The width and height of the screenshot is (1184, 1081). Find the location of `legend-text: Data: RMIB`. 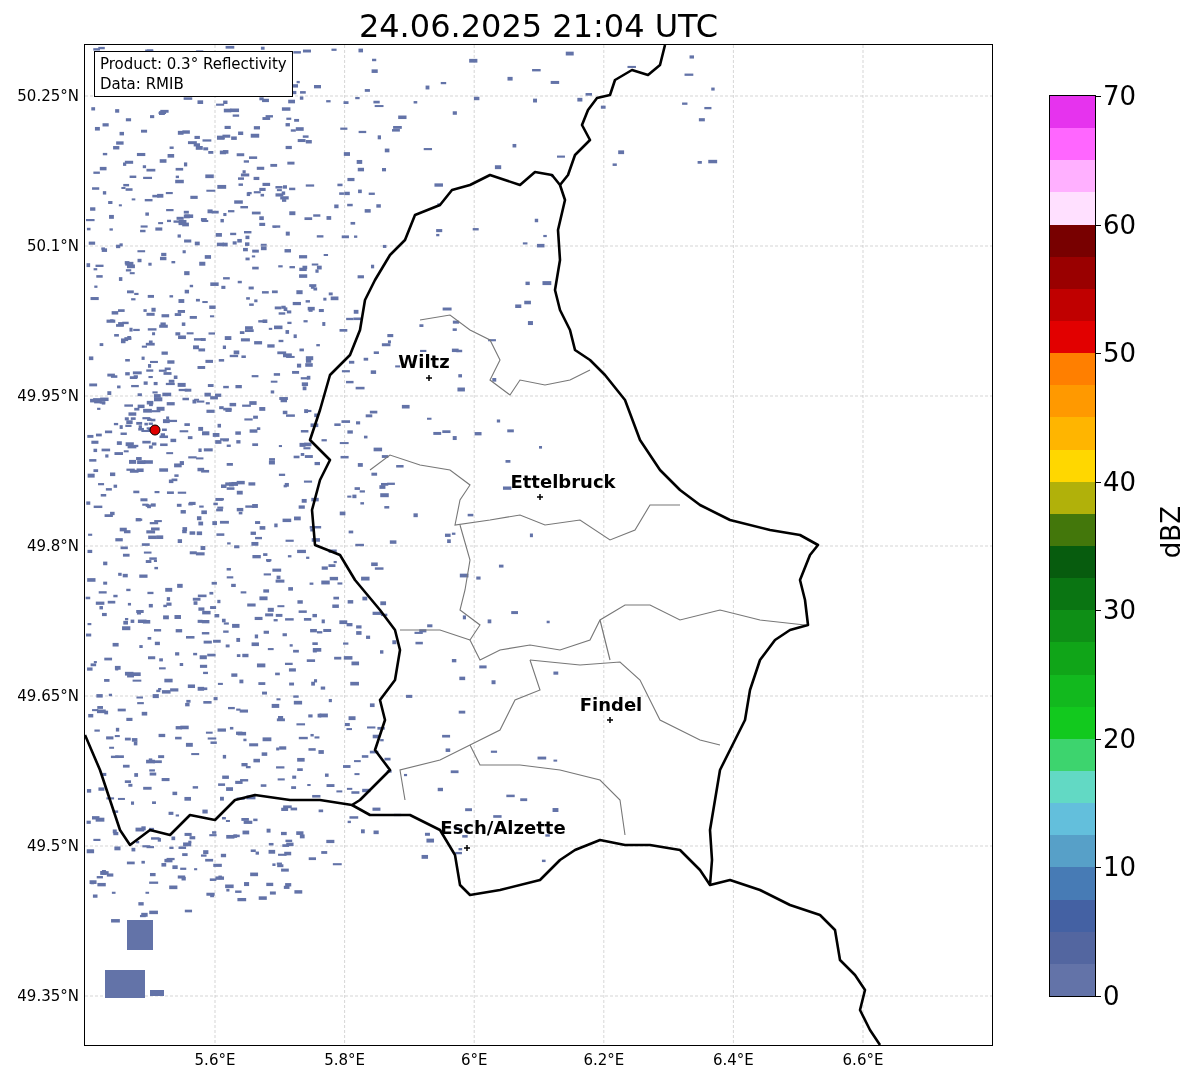

legend-text: Data: RMIB is located at coordinates (142, 84).